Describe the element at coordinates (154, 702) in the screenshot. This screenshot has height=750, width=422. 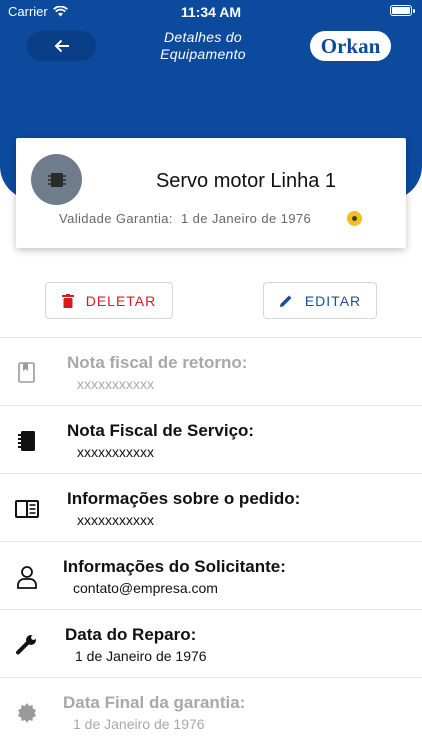
I see `list-item-label: Data Final da garantia:` at that location.